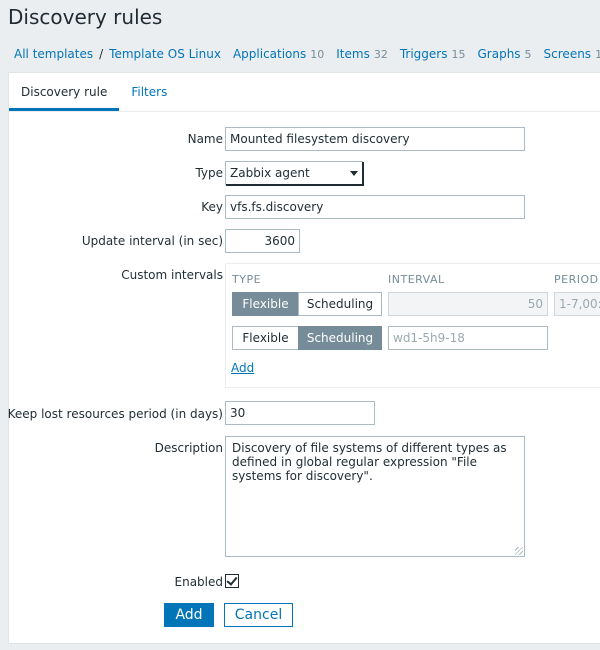 The width and height of the screenshot is (600, 650). What do you see at coordinates (188, 448) in the screenshot?
I see `description-label: Description` at bounding box center [188, 448].